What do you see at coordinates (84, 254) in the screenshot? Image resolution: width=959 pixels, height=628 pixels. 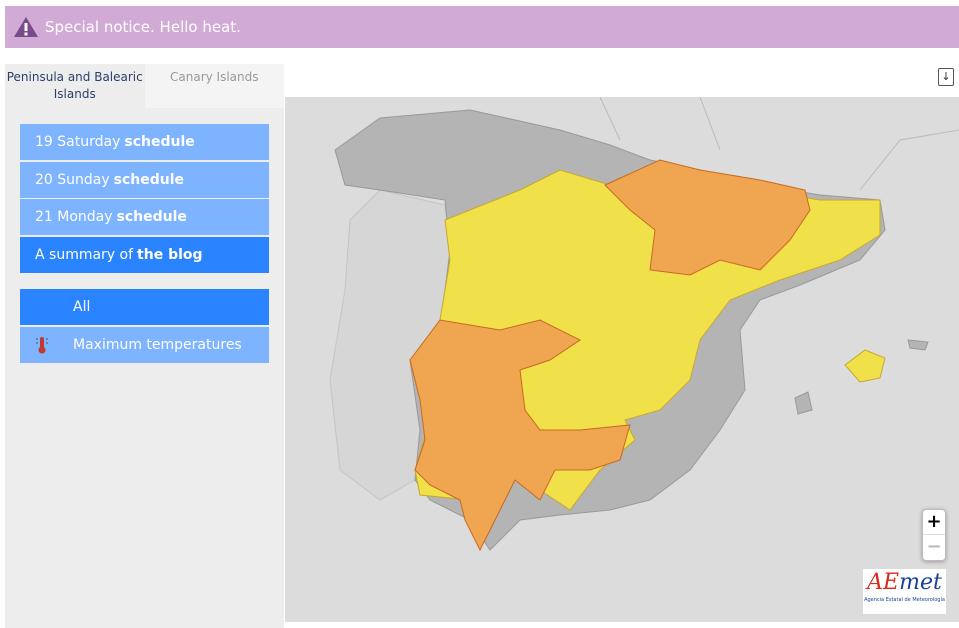 I see `label: A summary of` at bounding box center [84, 254].